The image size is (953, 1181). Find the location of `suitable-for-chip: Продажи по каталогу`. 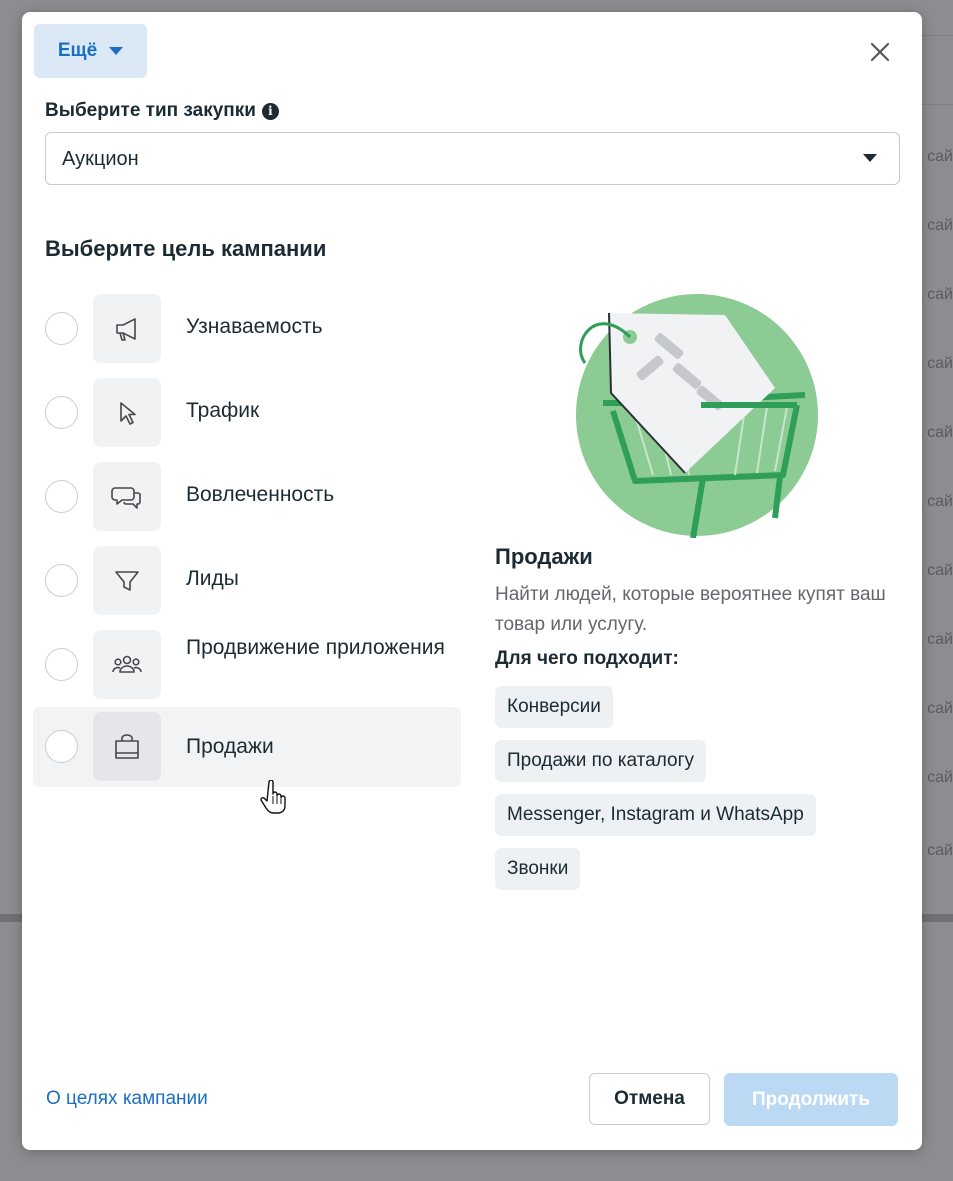

suitable-for-chip: Продажи по каталогу is located at coordinates (600, 761).